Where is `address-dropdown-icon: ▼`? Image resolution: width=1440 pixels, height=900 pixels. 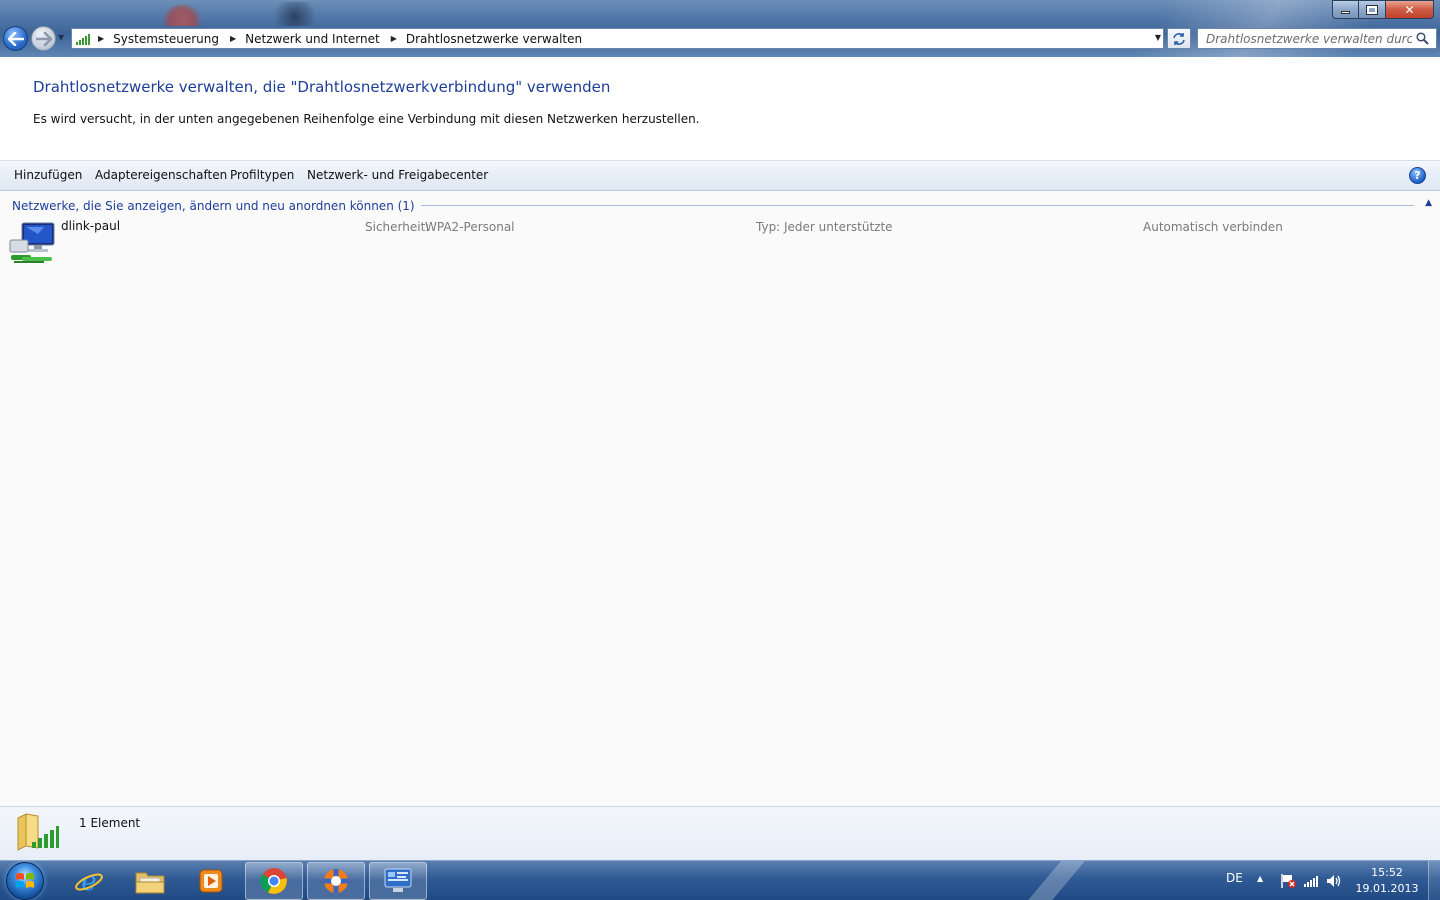
address-dropdown-icon: ▼ is located at coordinates (1158, 37).